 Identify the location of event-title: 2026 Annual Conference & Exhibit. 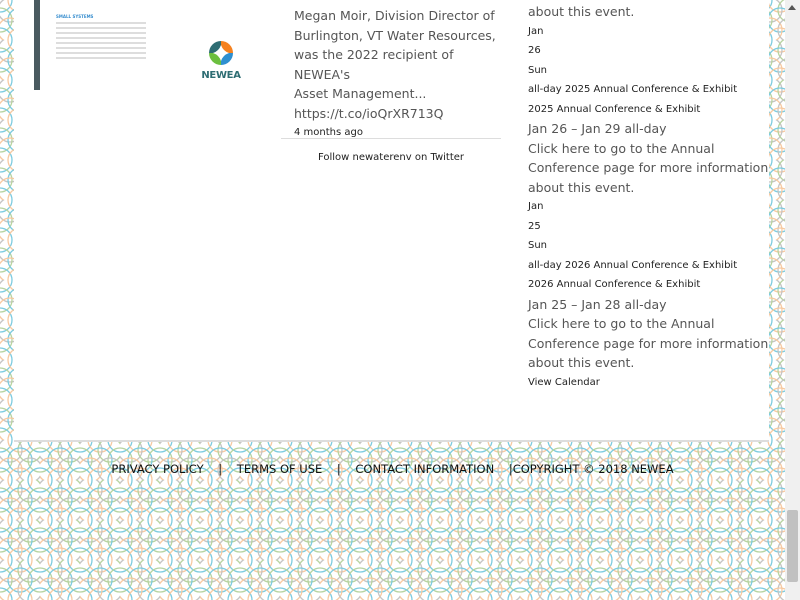
(648, 285).